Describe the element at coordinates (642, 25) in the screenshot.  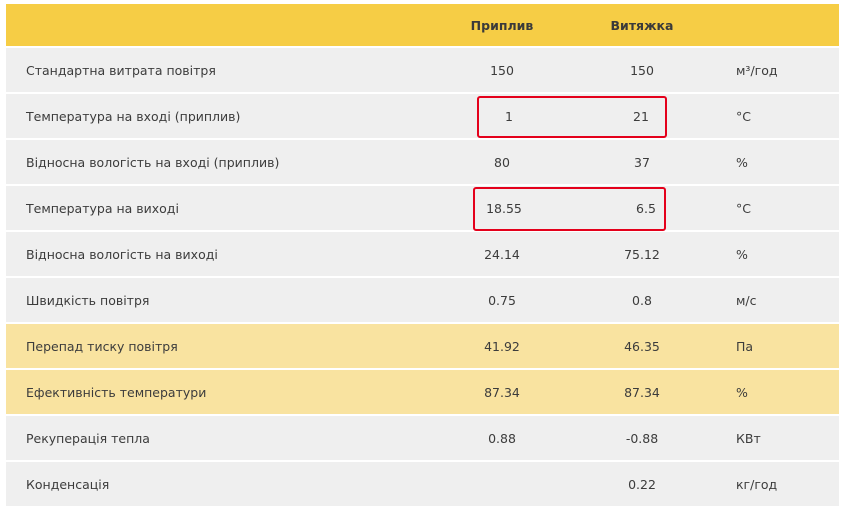
I see `header-exhaust: Витяжка` at that location.